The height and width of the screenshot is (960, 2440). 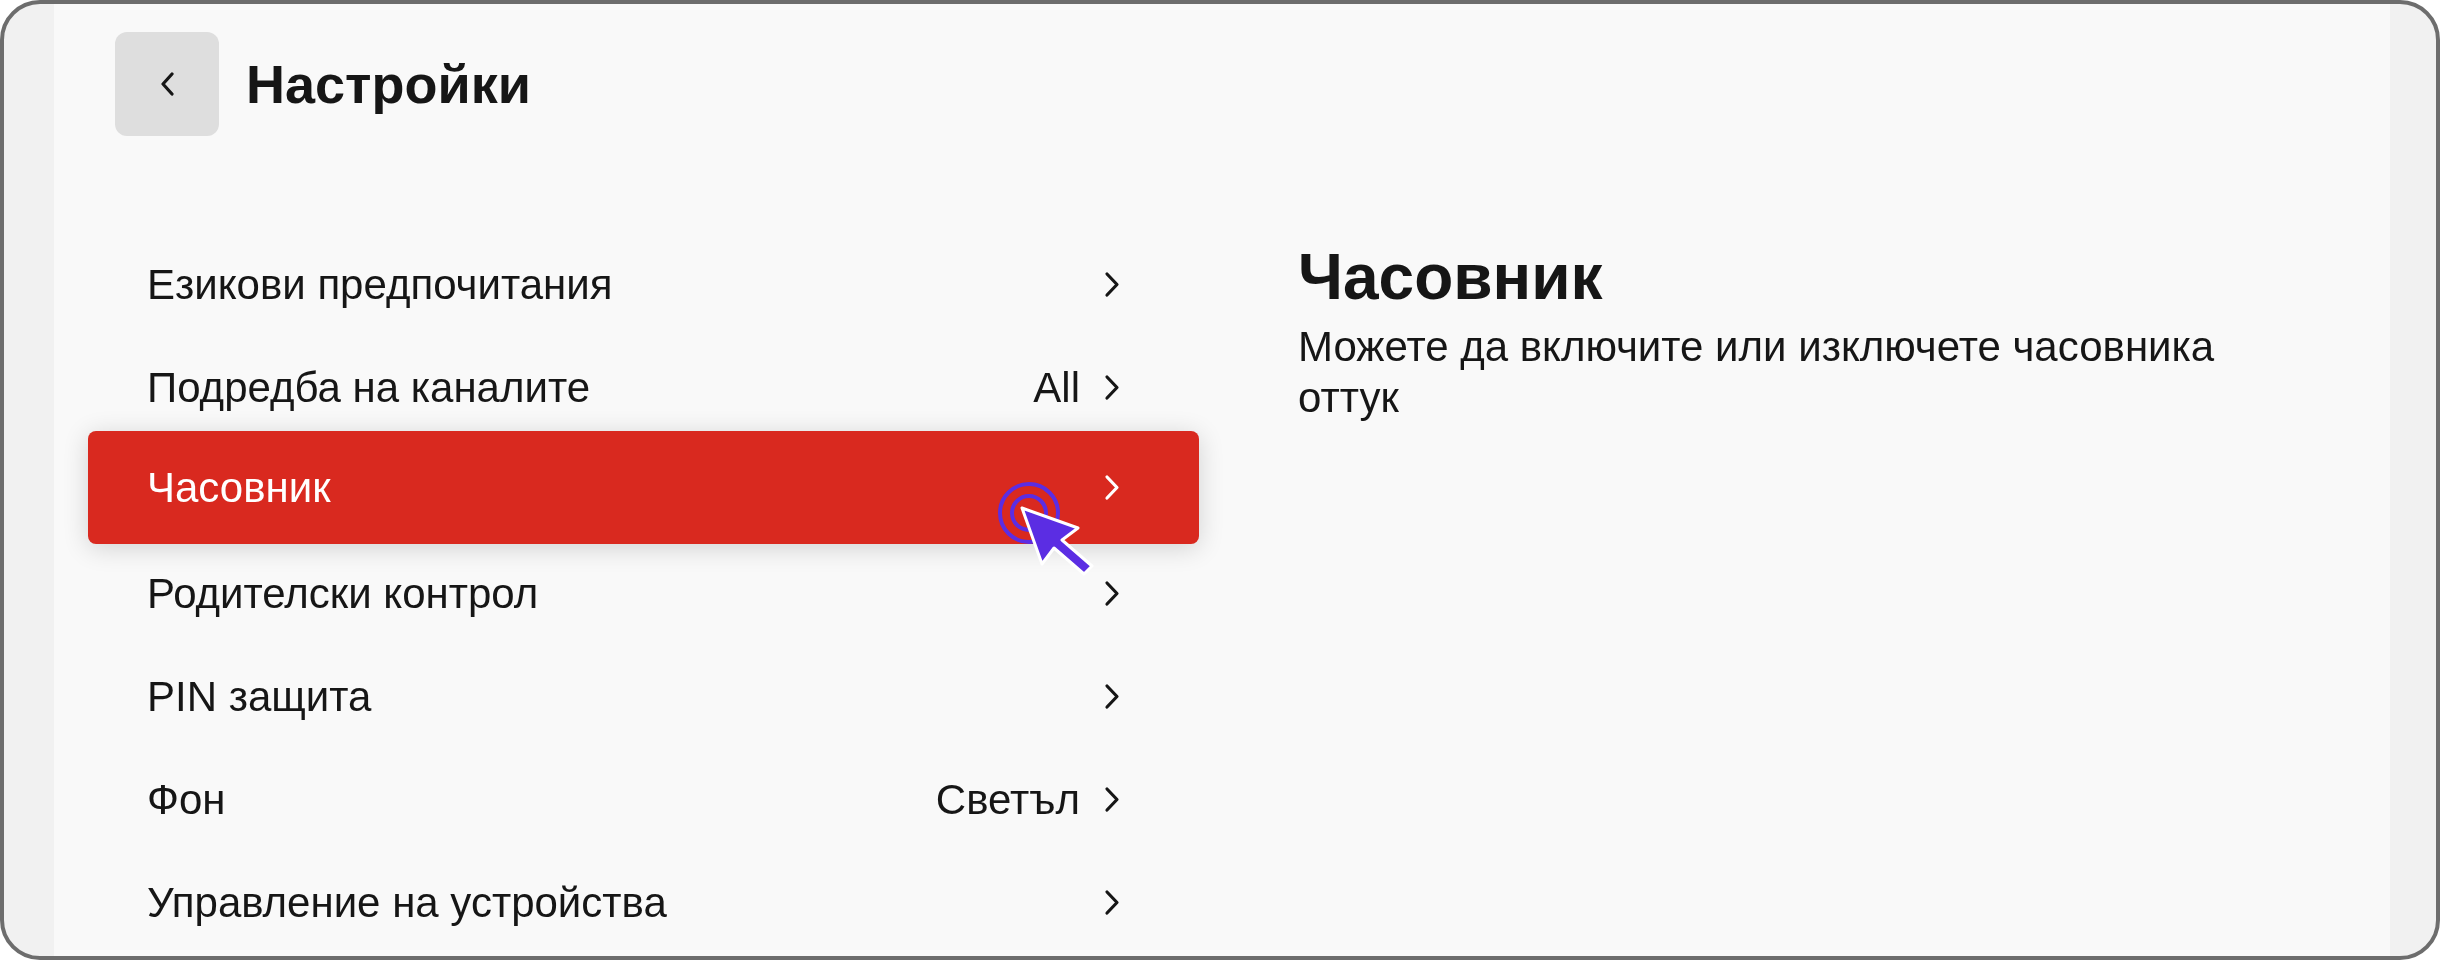 What do you see at coordinates (643, 487) in the screenshot?
I see `menu-item: Часовник` at bounding box center [643, 487].